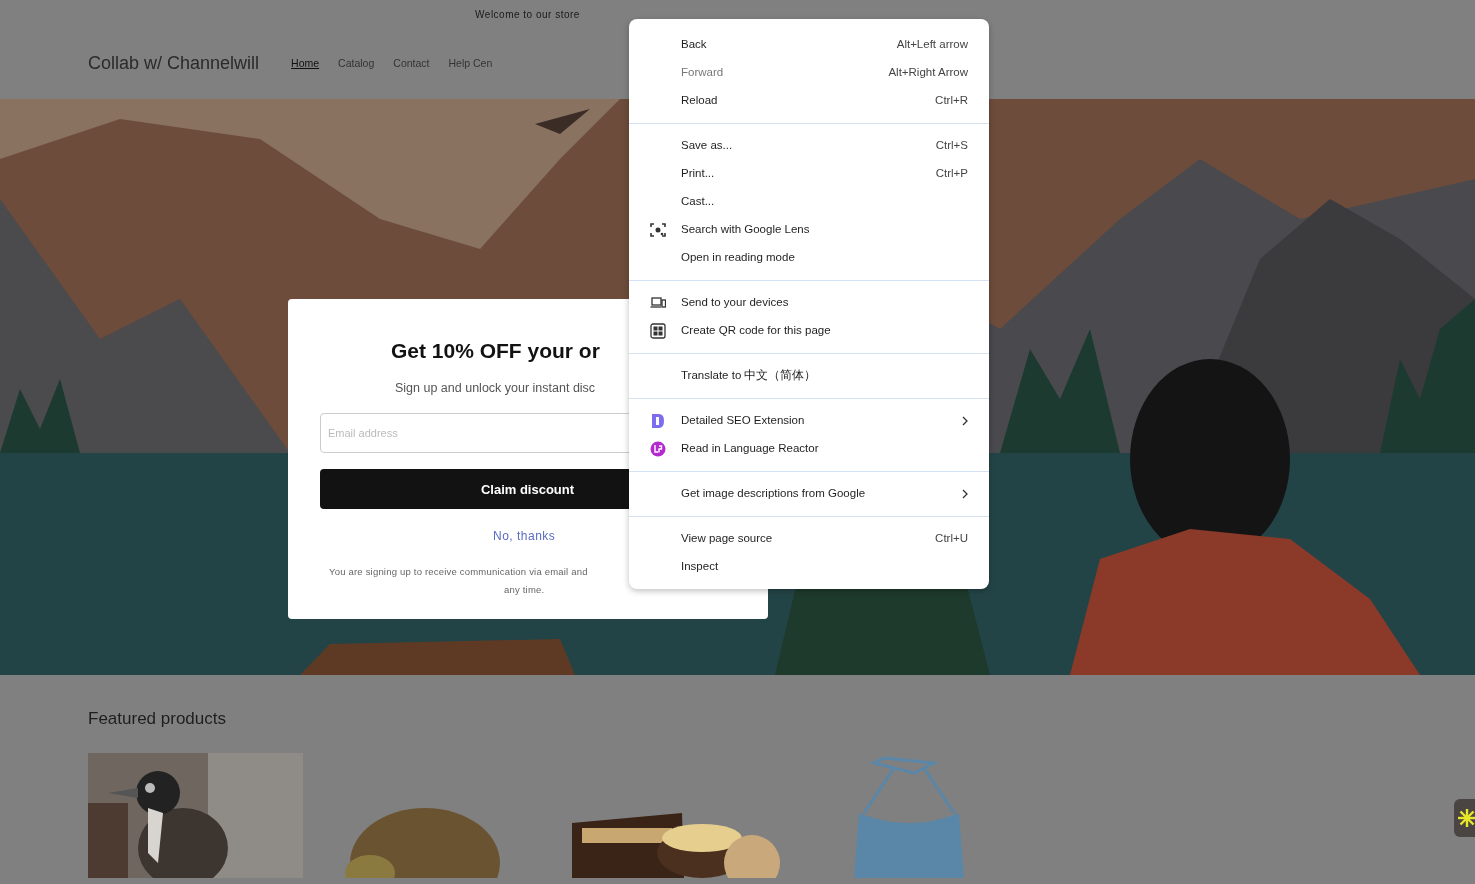 The width and height of the screenshot is (1475, 884). What do you see at coordinates (809, 258) in the screenshot?
I see `menu-item: Open in reading mode` at bounding box center [809, 258].